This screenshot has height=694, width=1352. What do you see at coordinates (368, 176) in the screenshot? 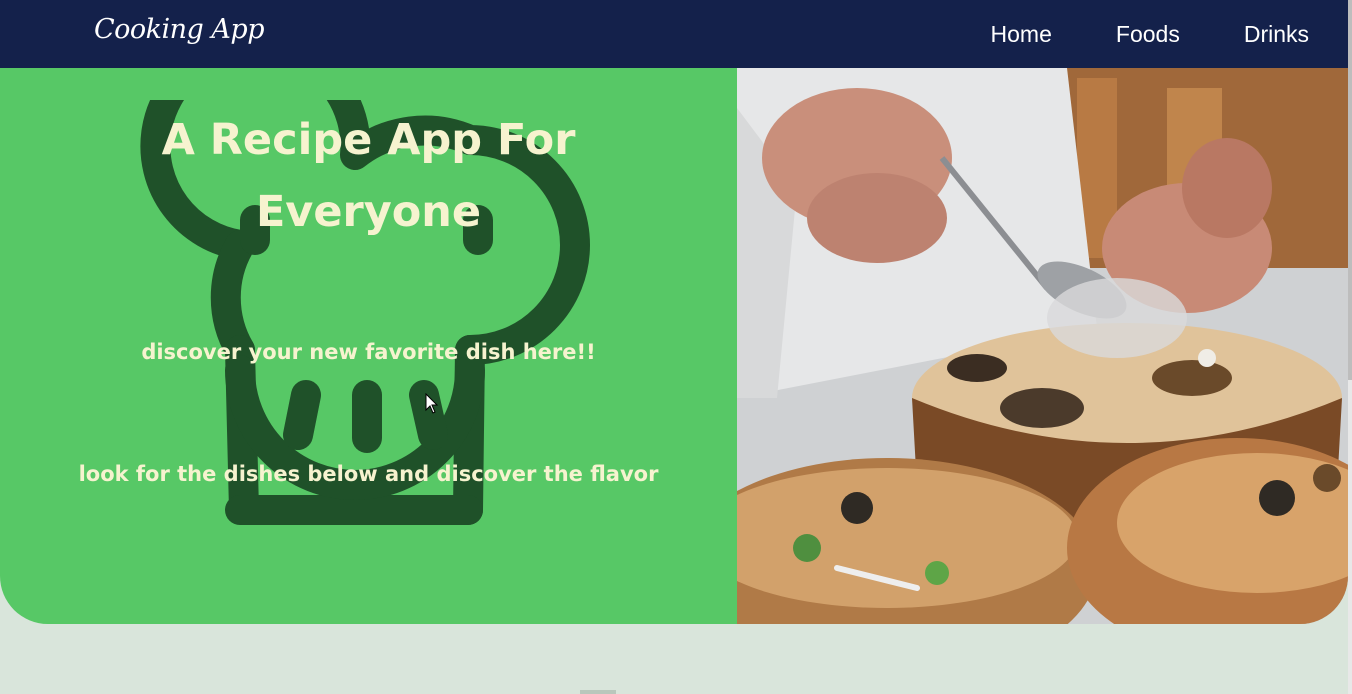
I see `hero-title: A Recipe App For Everyone` at bounding box center [368, 176].